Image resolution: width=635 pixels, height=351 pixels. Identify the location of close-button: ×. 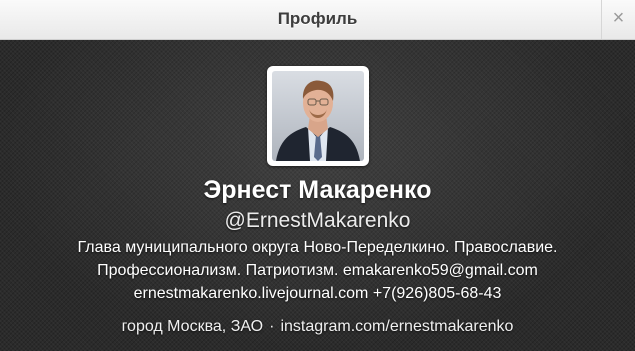
(618, 19).